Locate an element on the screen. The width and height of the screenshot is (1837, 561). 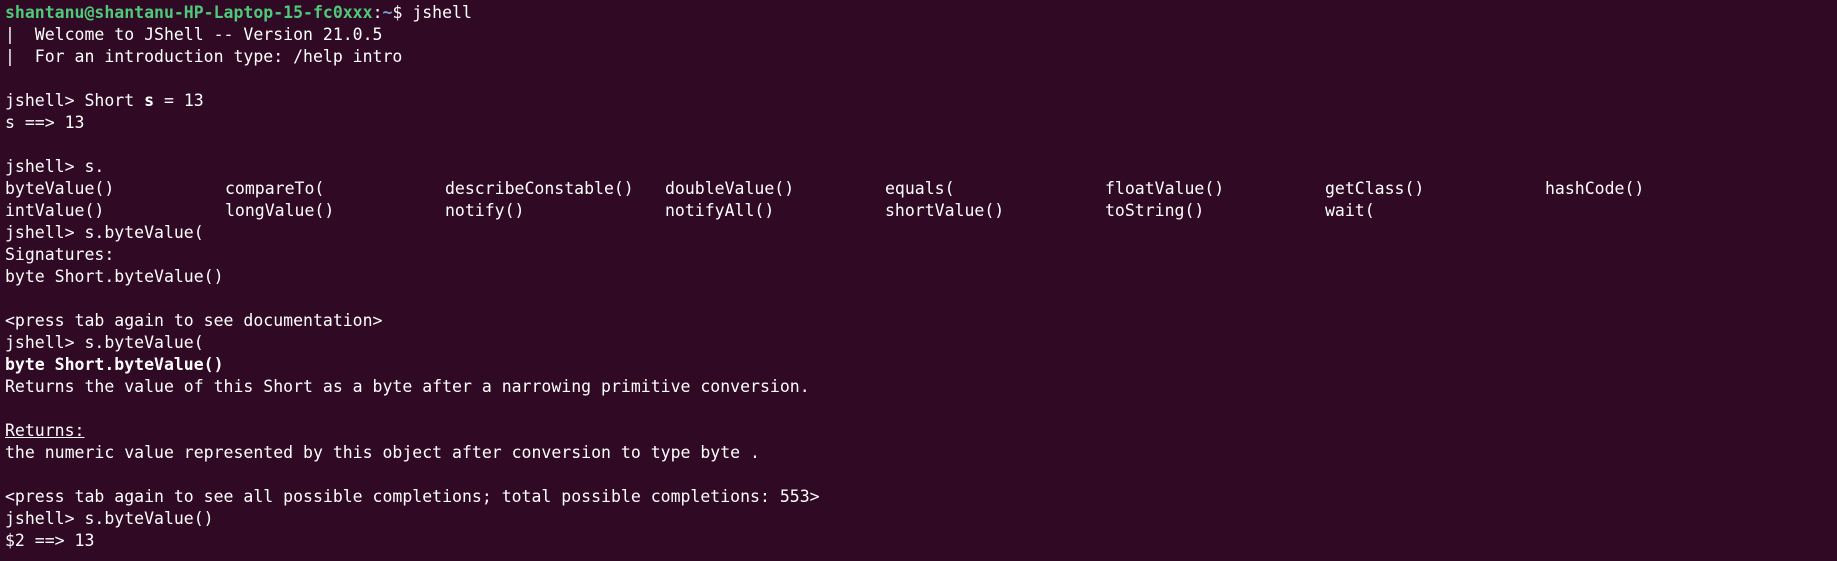
command-text: Short is located at coordinates (114, 100).